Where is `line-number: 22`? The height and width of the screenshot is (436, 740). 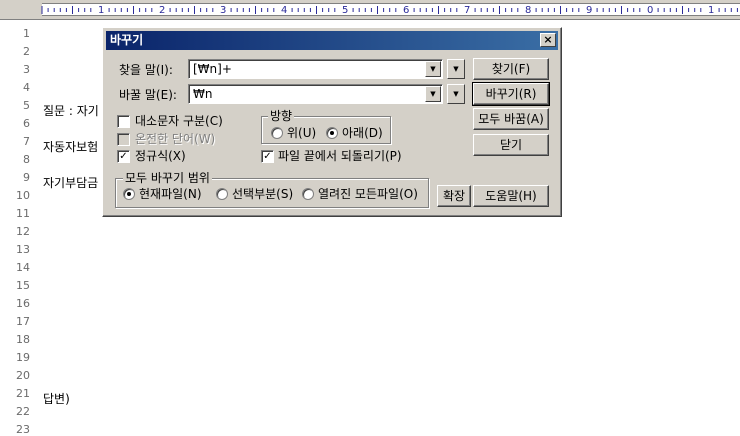
line-number: 22 is located at coordinates (23, 411).